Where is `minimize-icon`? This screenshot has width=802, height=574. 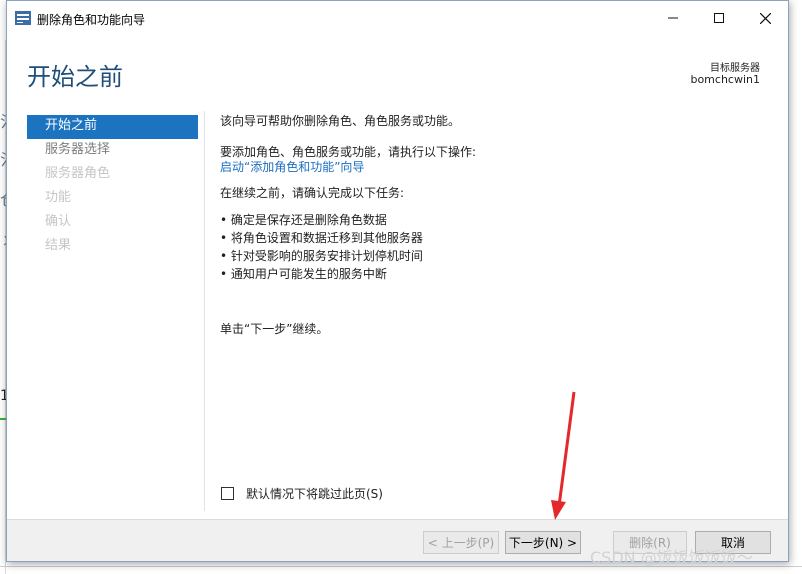 minimize-icon is located at coordinates (673, 18).